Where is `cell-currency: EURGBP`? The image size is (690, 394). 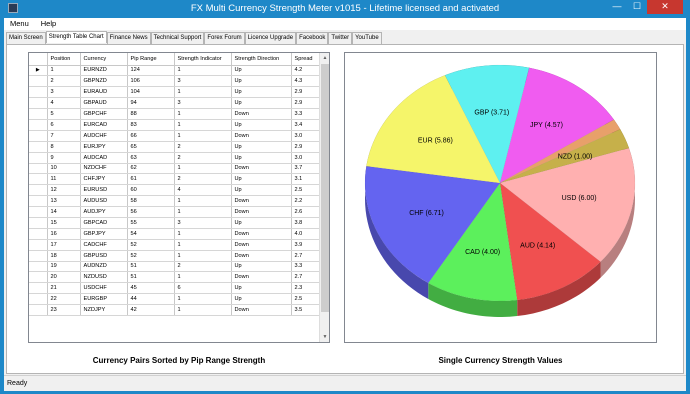 cell-currency: EURGBP is located at coordinates (104, 299).